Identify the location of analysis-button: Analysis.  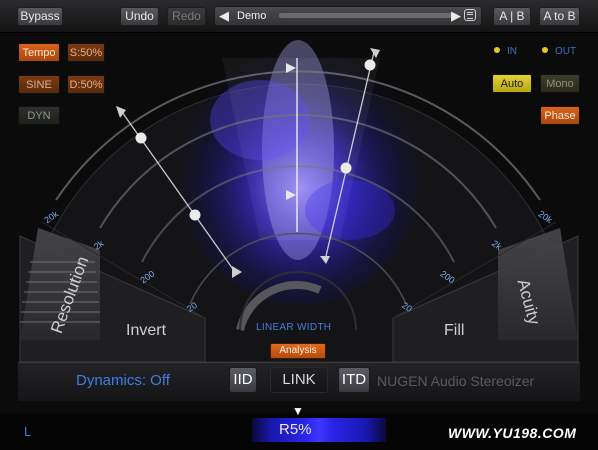
(298, 351).